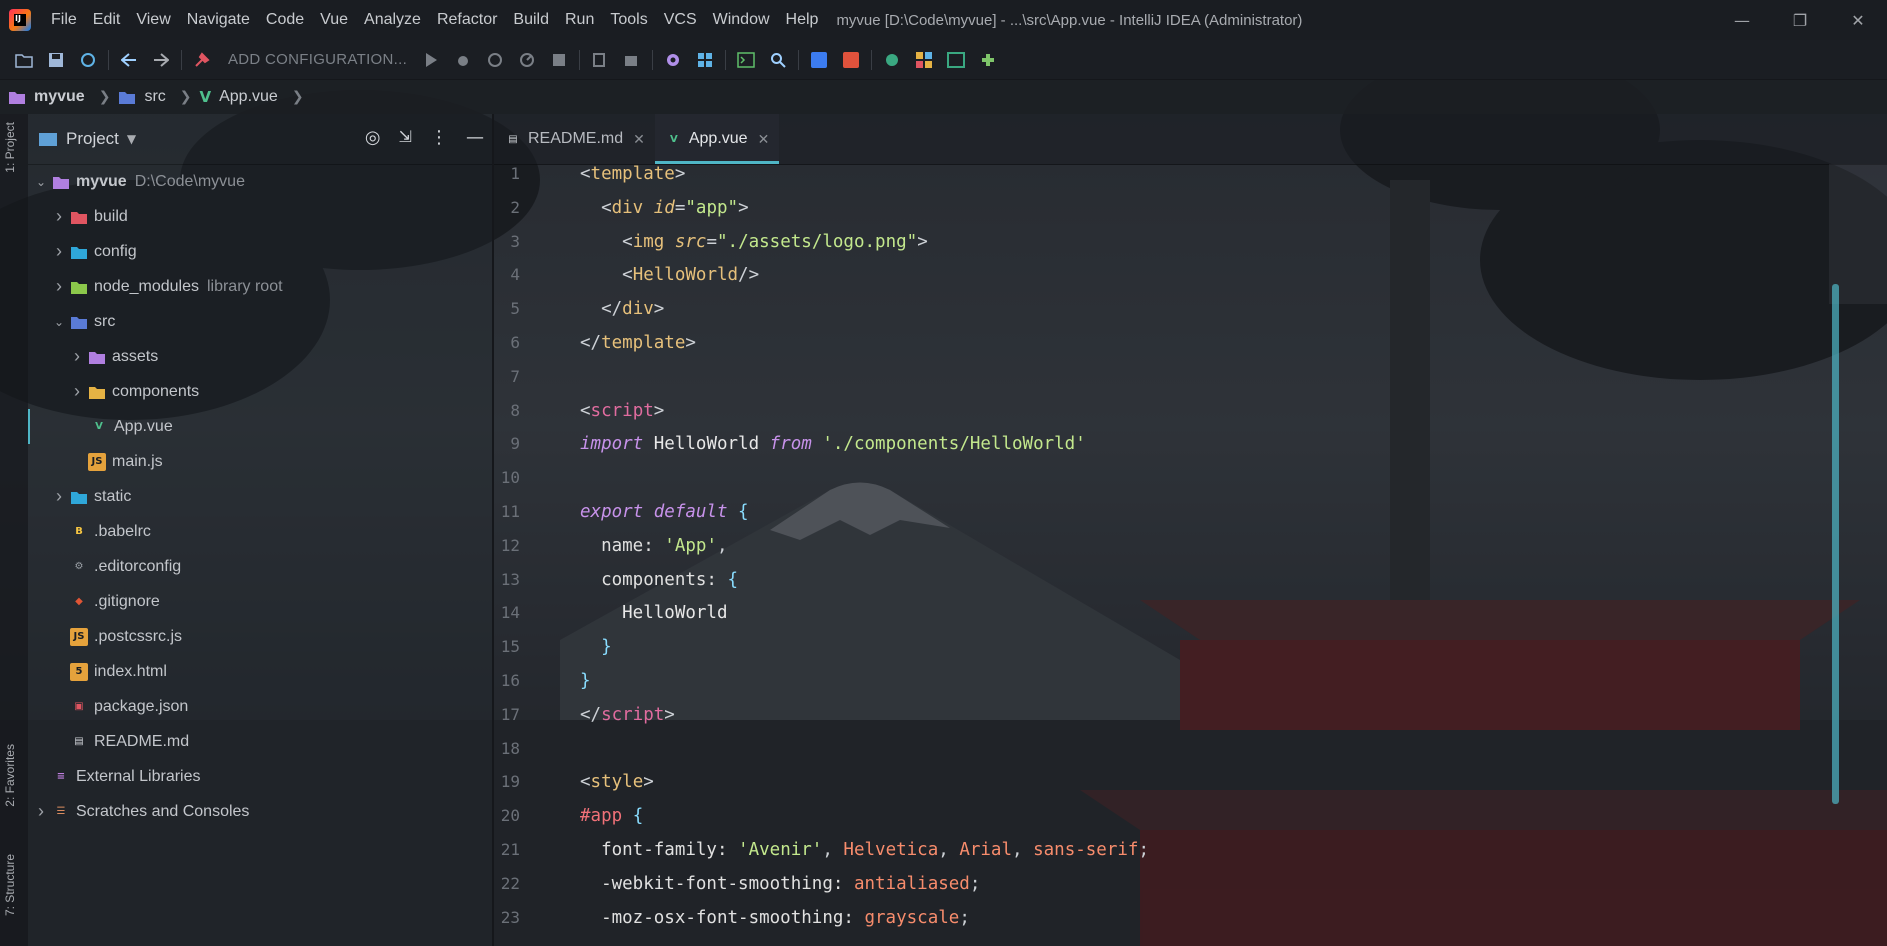 This screenshot has height=946, width=1887. Describe the element at coordinates (705, 60) in the screenshot. I see `project-structure-icon` at that location.